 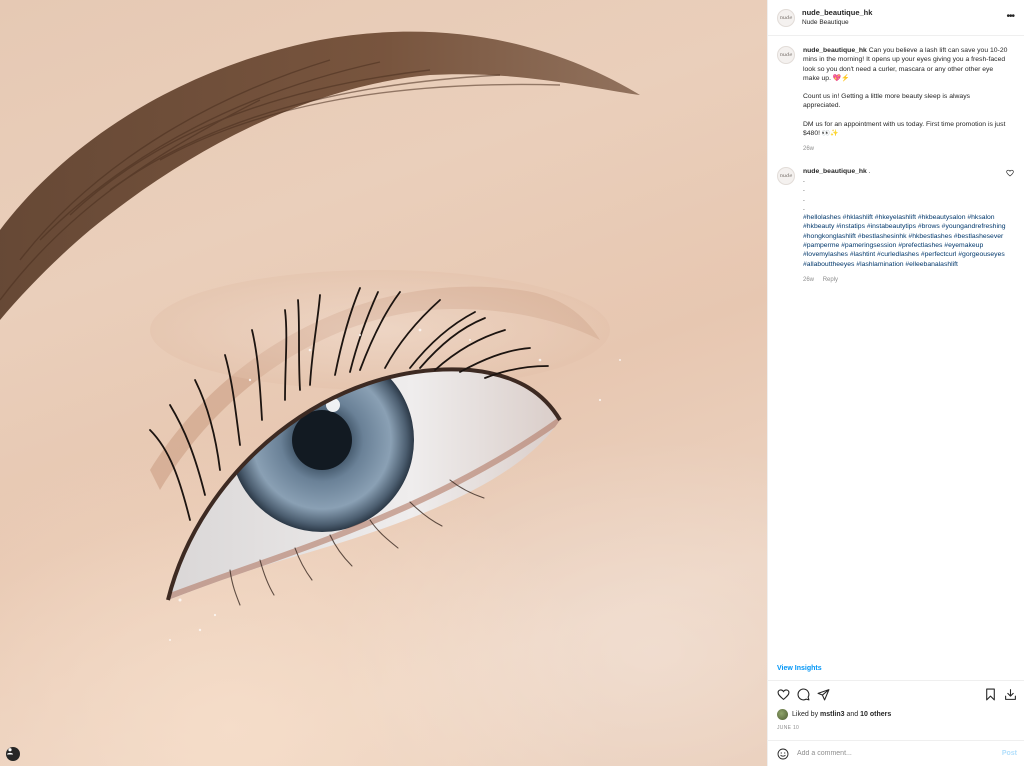 I want to click on comment-input, so click(x=892, y=753).